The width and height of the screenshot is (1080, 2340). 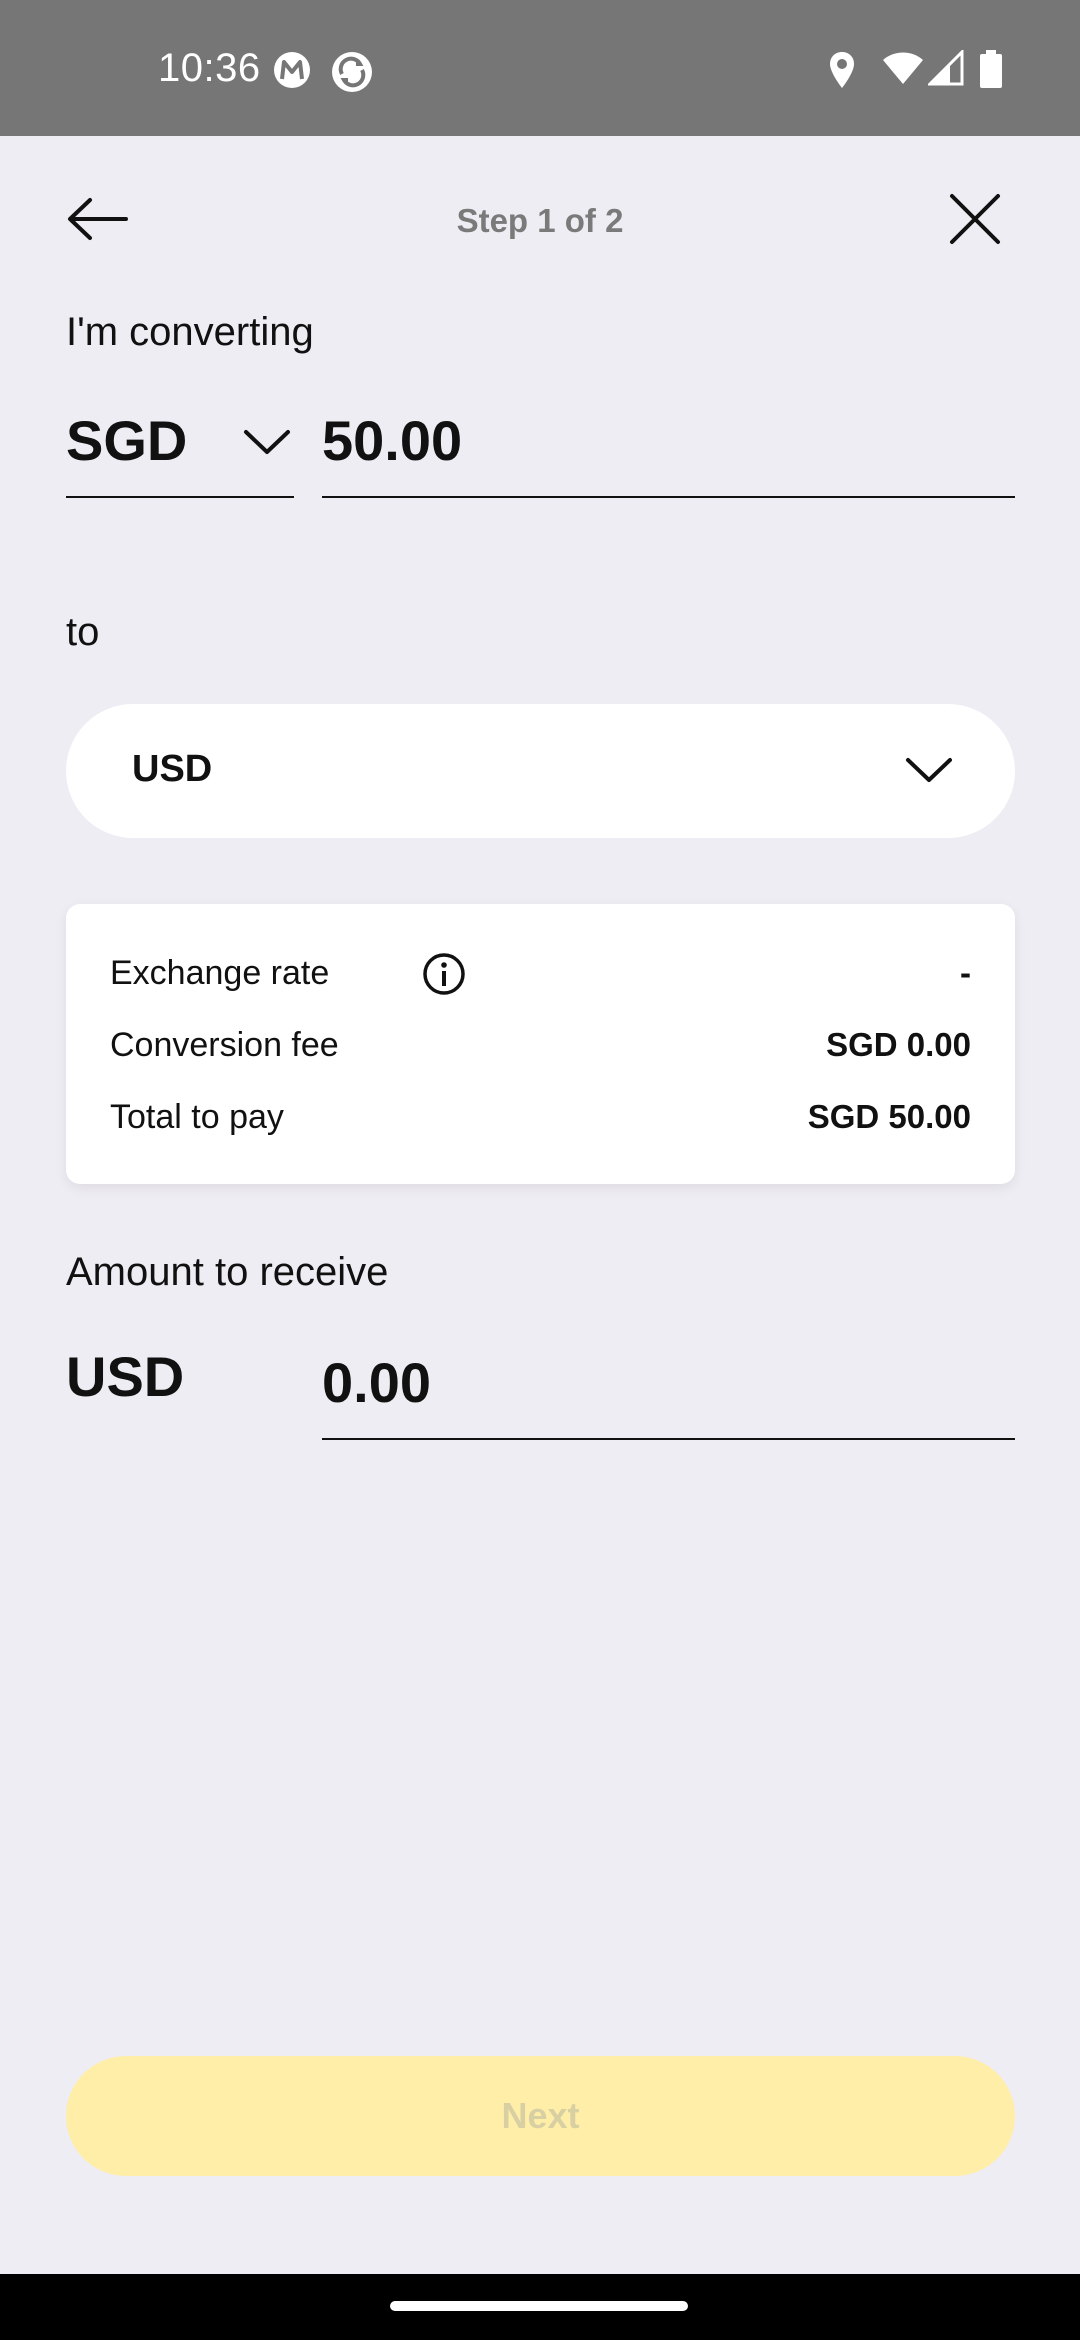 I want to click on from-currency-code: SGD, so click(x=127, y=440).